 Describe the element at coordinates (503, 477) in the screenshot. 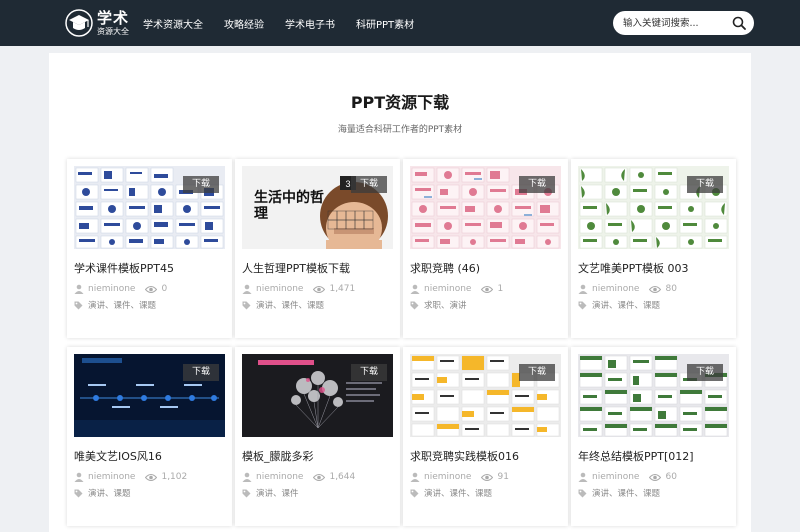

I see `card-views: 91` at that location.